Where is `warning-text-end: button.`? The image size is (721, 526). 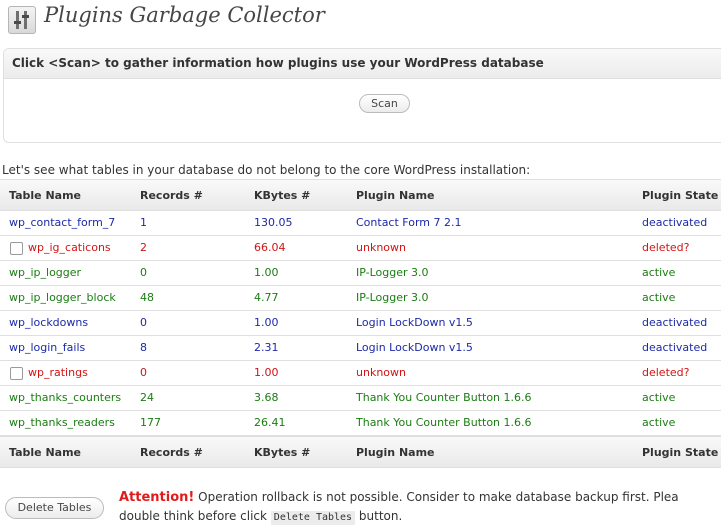
warning-text-end: button. is located at coordinates (379, 516).